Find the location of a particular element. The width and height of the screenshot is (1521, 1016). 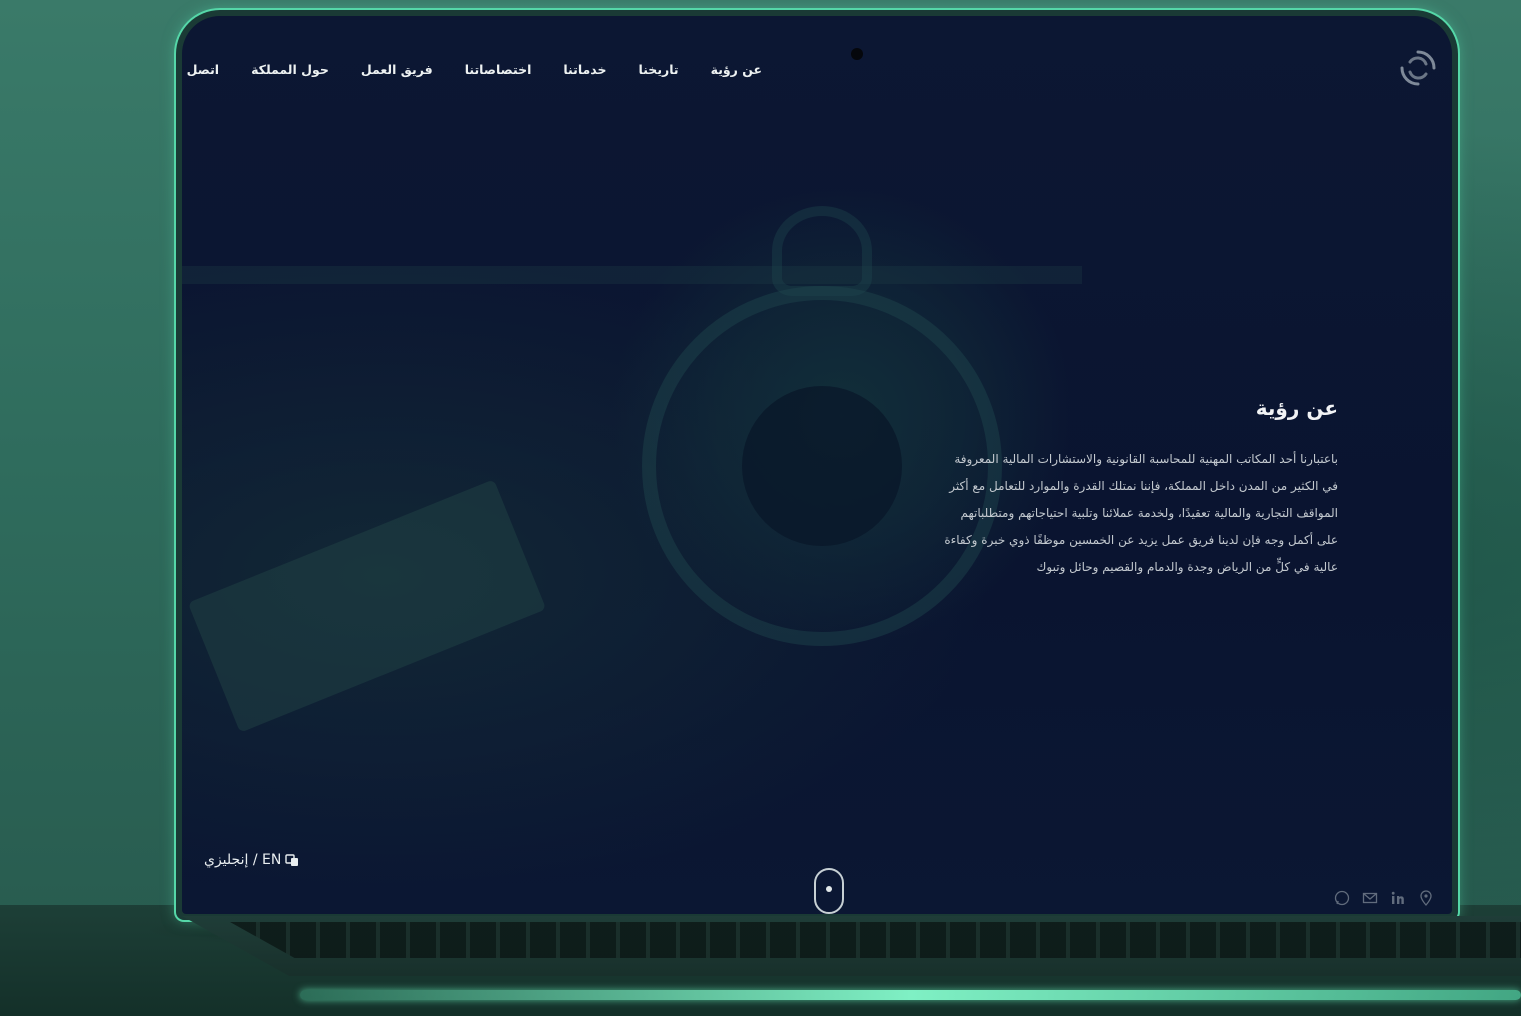

language-label: EN / إنجليزي is located at coordinates (243, 860).